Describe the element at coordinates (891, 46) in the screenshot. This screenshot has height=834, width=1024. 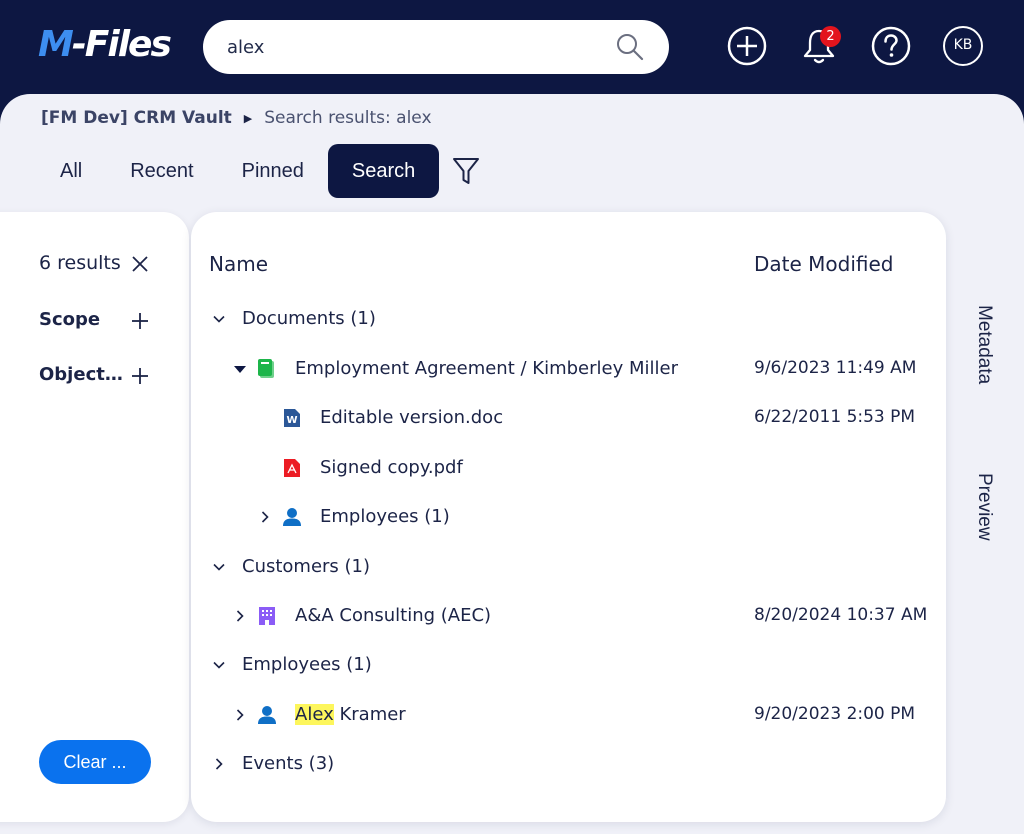
I see `help-icon` at that location.